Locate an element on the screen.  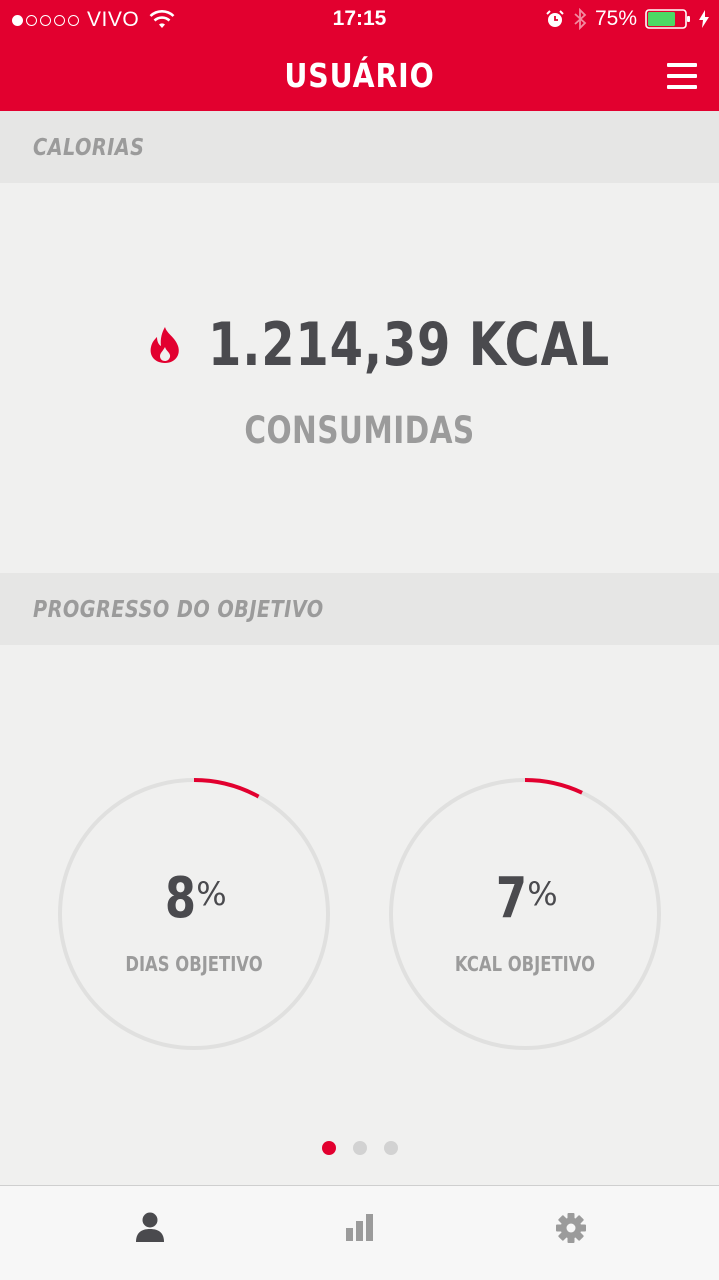
gauge-value: 8% is located at coordinates (194, 898).